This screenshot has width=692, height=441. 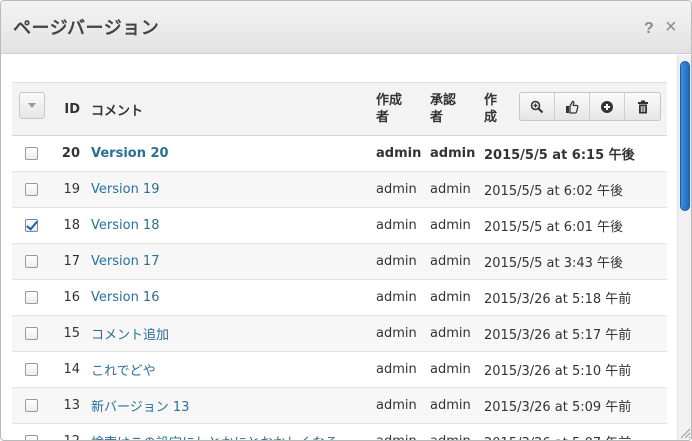 I want to click on row-comment-link: 新バージョン 13, so click(x=226, y=405).